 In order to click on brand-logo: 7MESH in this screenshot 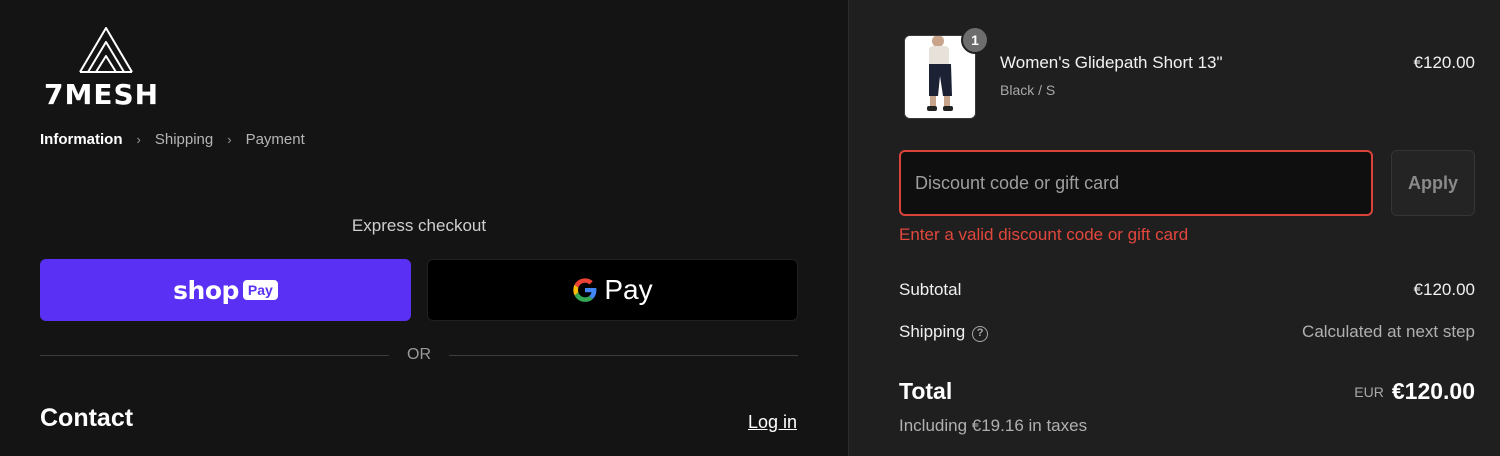, I will do `click(106, 68)`.